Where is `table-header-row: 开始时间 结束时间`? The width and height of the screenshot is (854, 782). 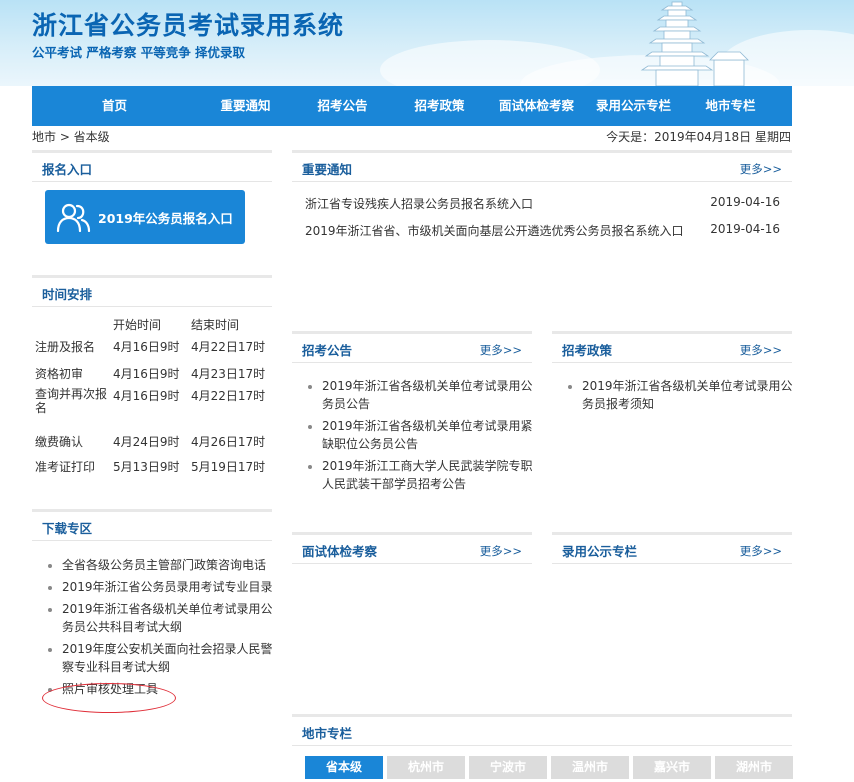
table-header-row: 开始时间 结束时间 is located at coordinates (153, 327).